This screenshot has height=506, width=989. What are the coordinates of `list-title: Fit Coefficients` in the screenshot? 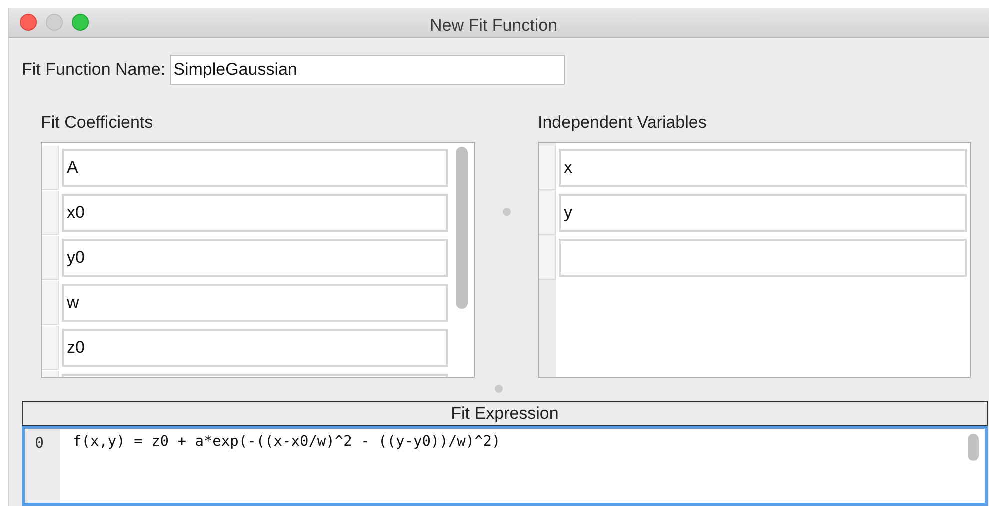 It's located at (97, 123).